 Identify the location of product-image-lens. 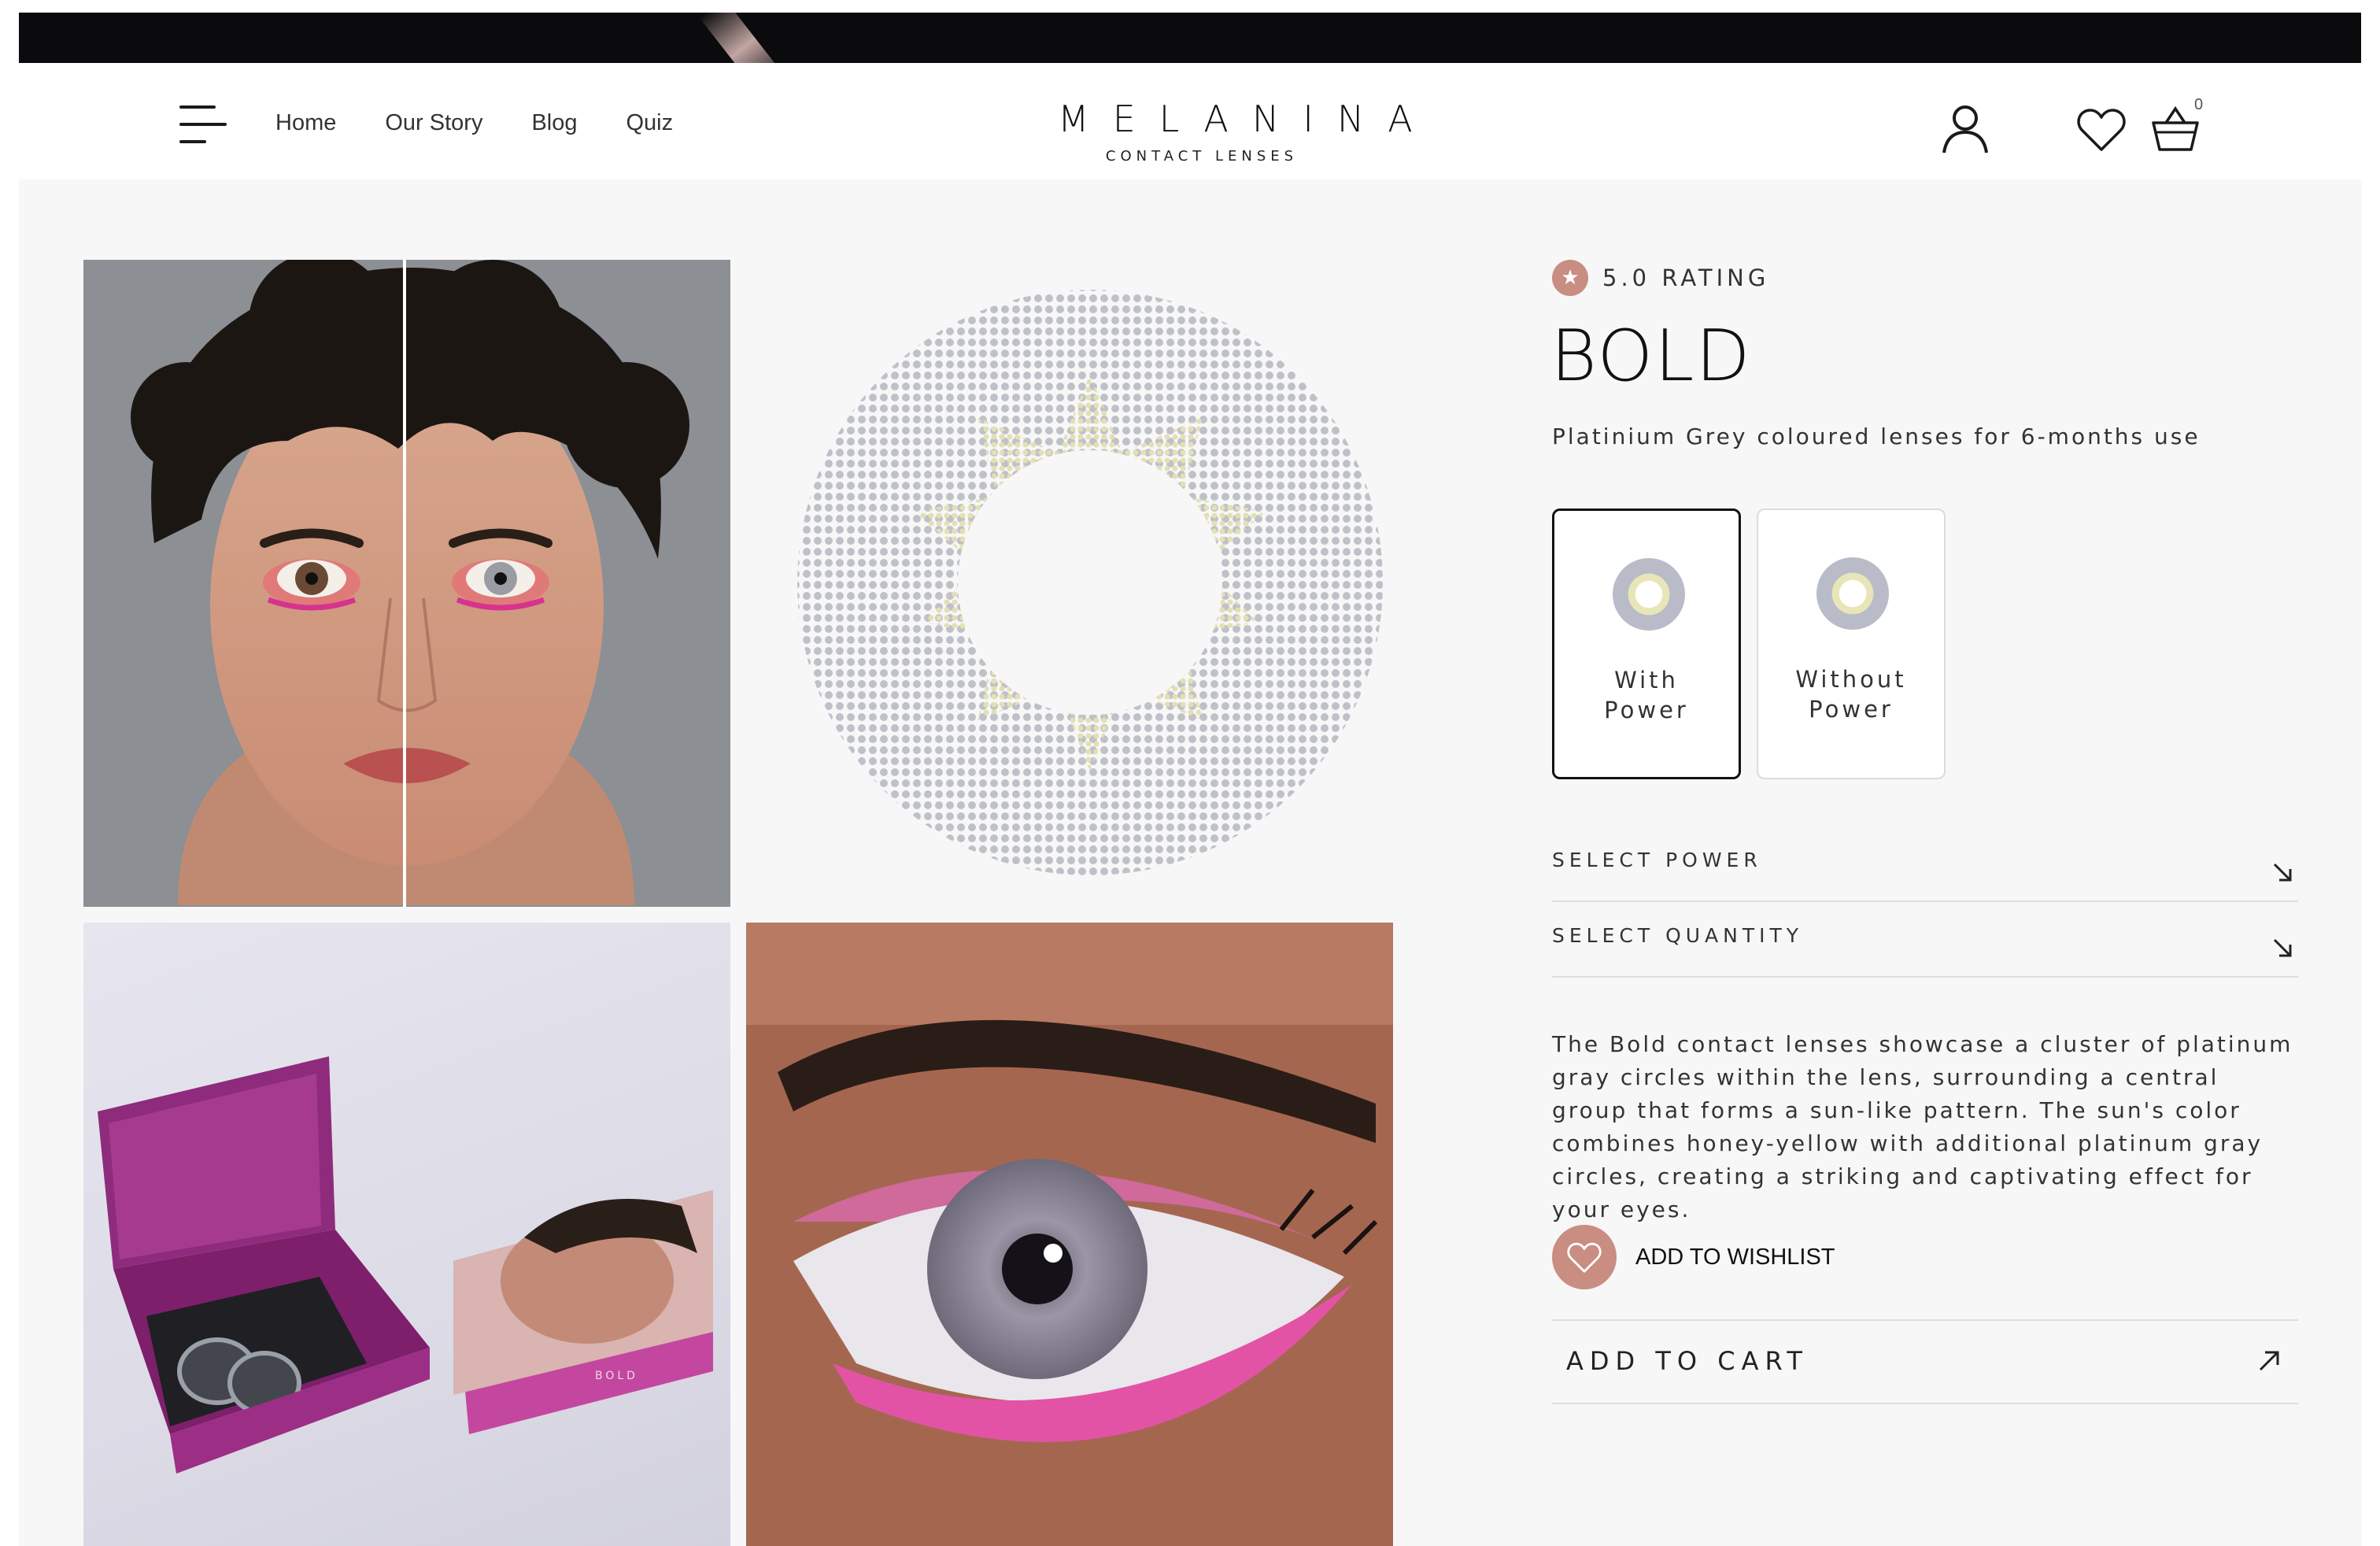
(1069, 583).